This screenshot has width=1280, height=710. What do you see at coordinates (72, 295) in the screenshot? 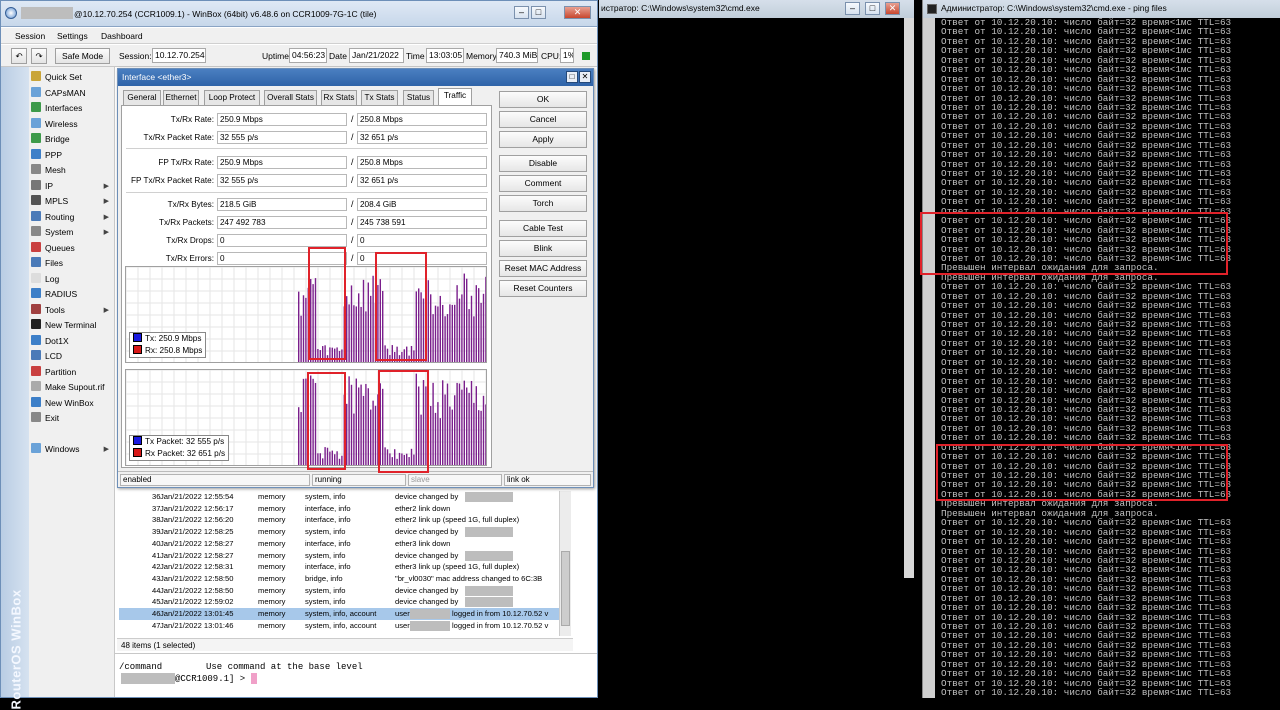
I see `sidebar-item-radius: RADIUS` at bounding box center [72, 295].